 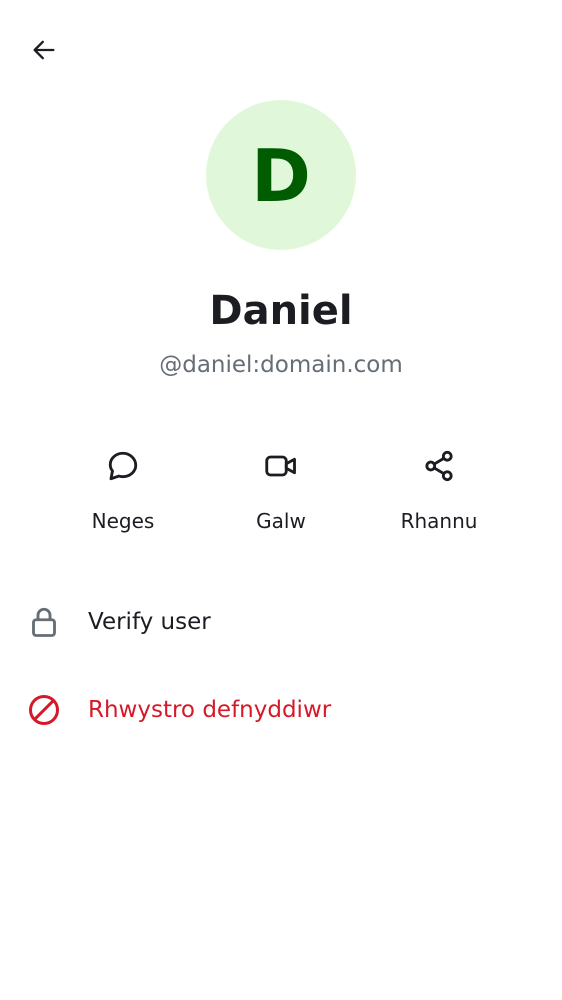 What do you see at coordinates (123, 489) in the screenshot?
I see `message-button: Neges` at bounding box center [123, 489].